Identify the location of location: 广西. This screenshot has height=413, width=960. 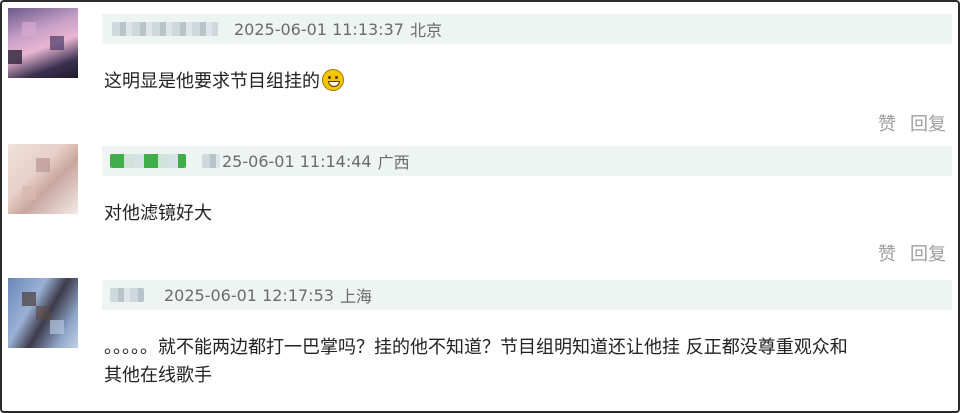
(393, 162).